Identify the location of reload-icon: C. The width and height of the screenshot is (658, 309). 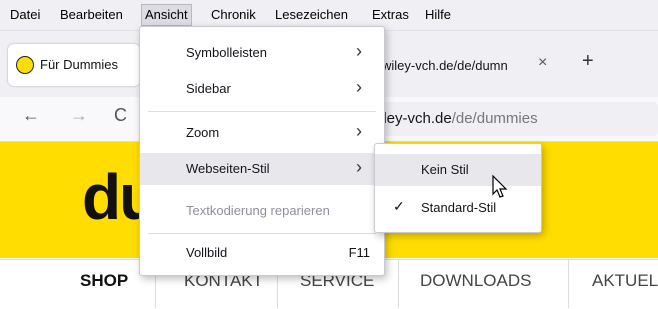
(120, 115).